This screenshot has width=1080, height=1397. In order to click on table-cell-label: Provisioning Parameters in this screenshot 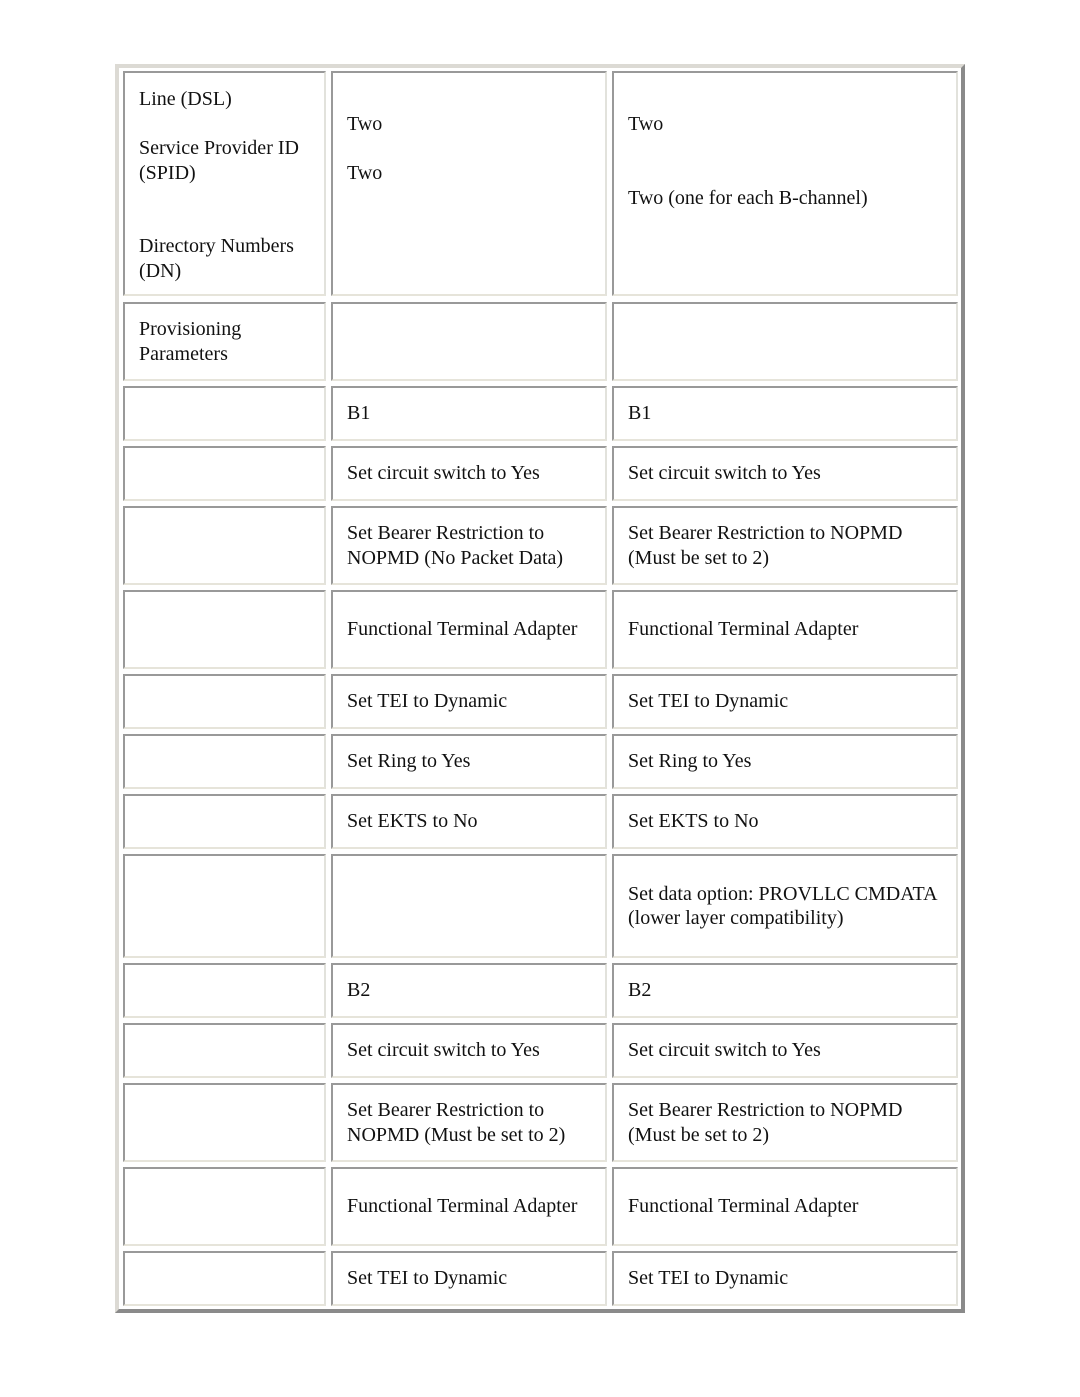, I will do `click(224, 341)`.